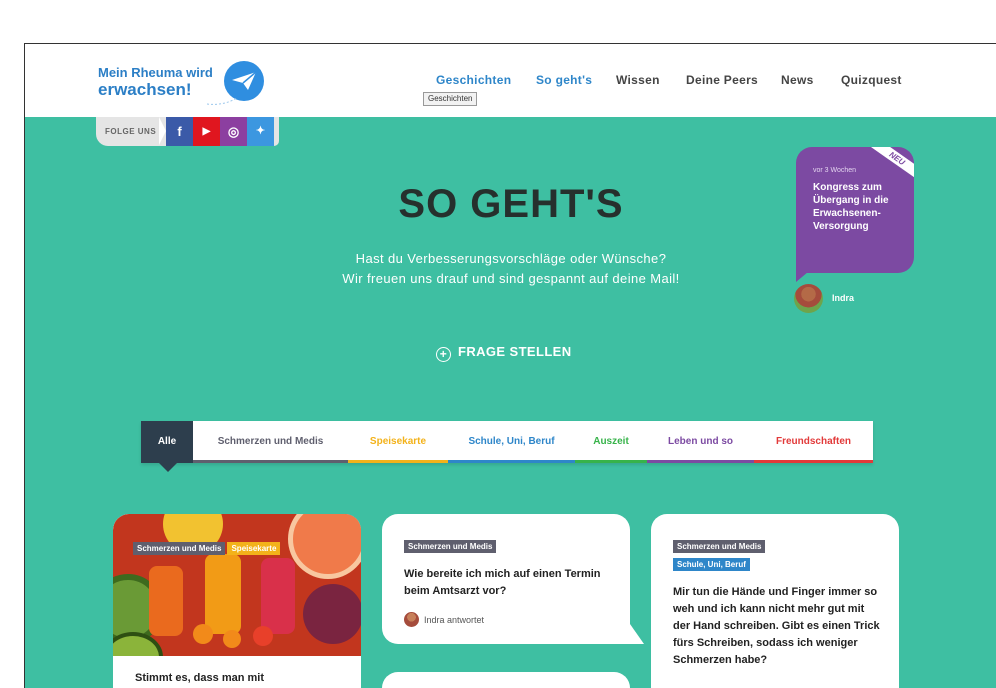  I want to click on social-bar: FOLGE UNS f ▶ ◎ ✦, so click(187, 131).